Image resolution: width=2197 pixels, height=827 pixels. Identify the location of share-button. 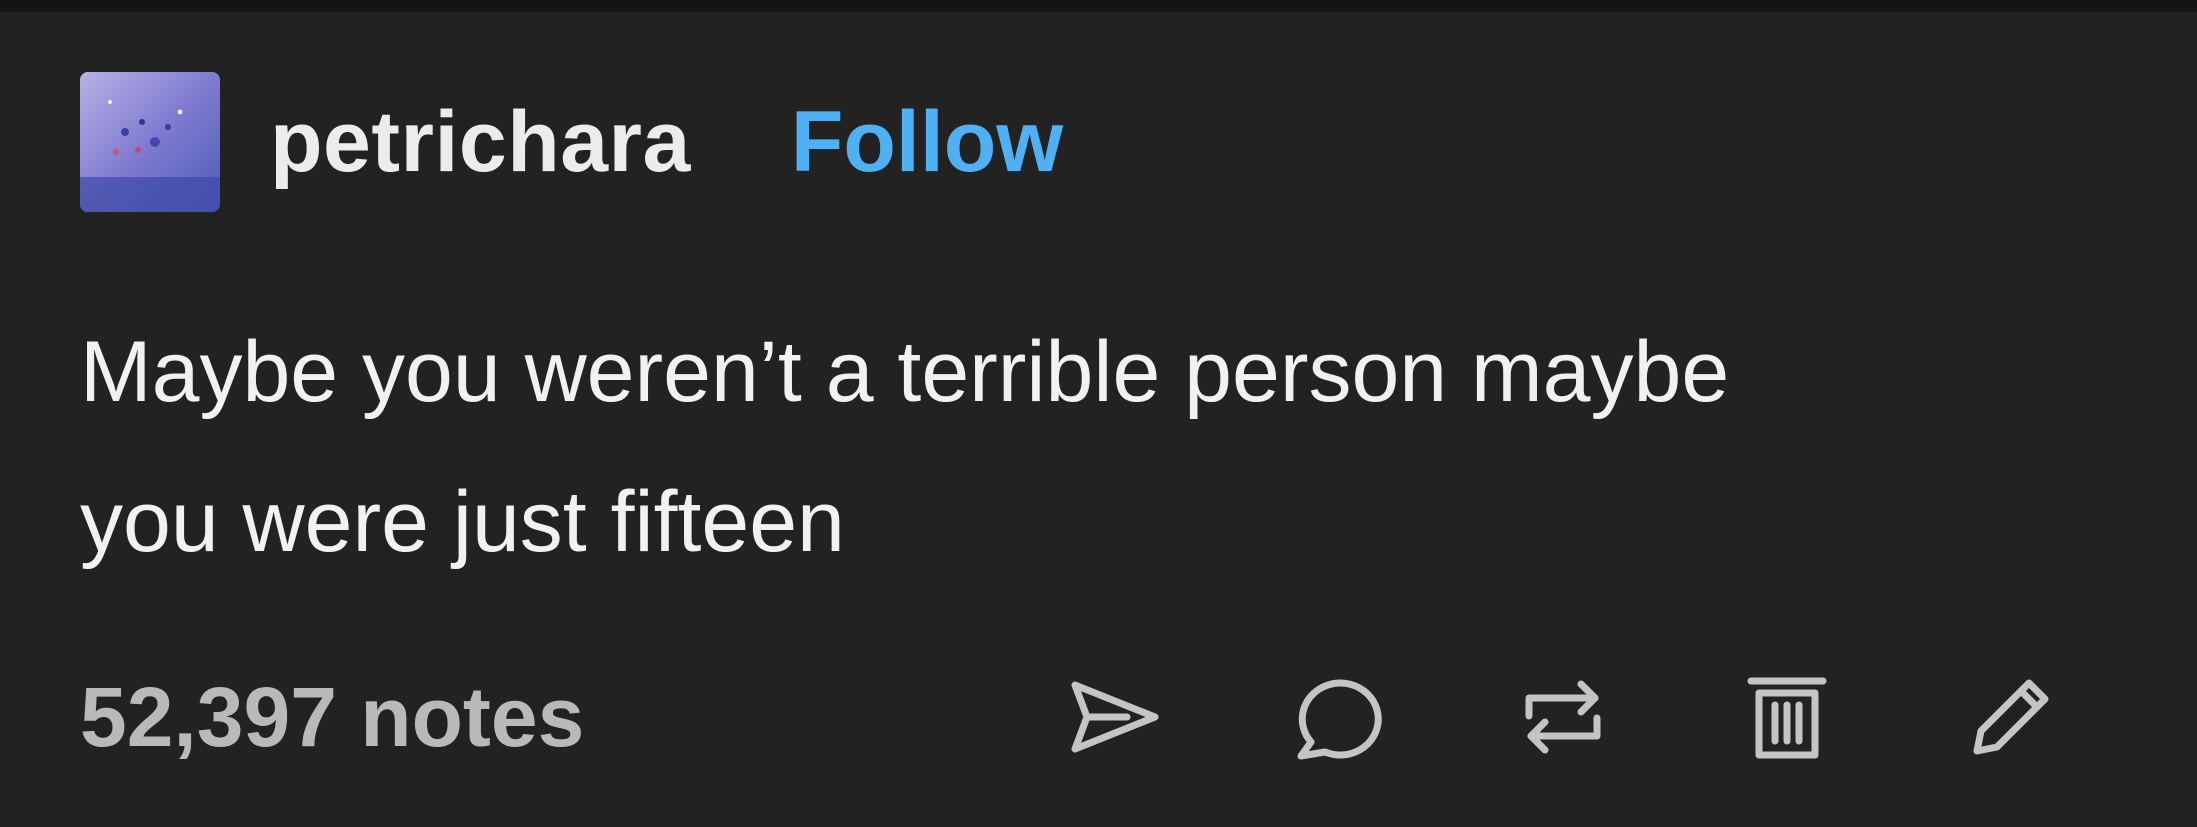
(1115, 717).